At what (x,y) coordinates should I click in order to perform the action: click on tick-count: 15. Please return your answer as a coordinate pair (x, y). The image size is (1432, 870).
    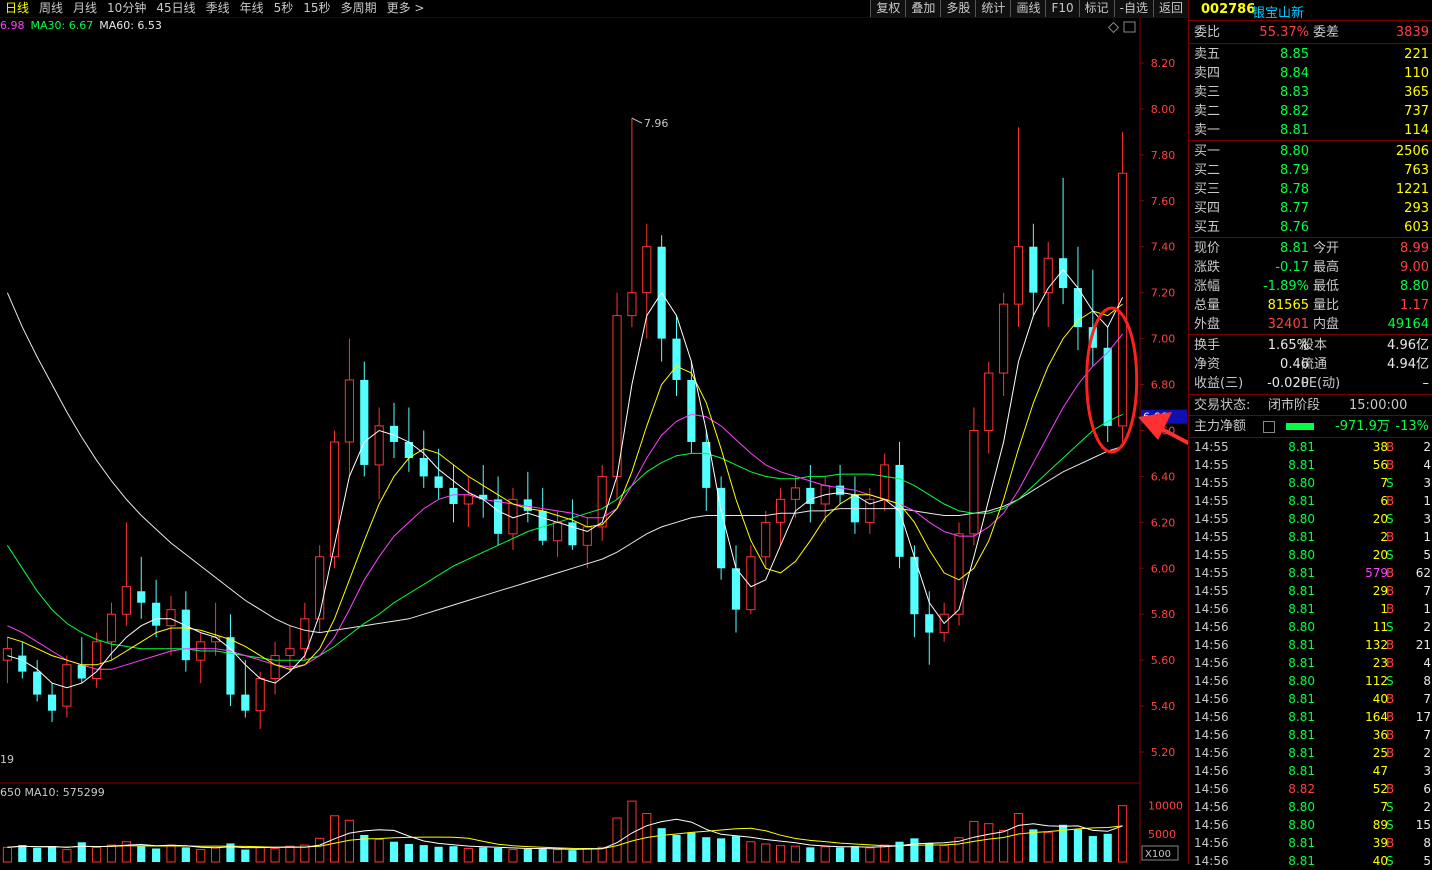
    Looking at the image, I should click on (1423, 825).